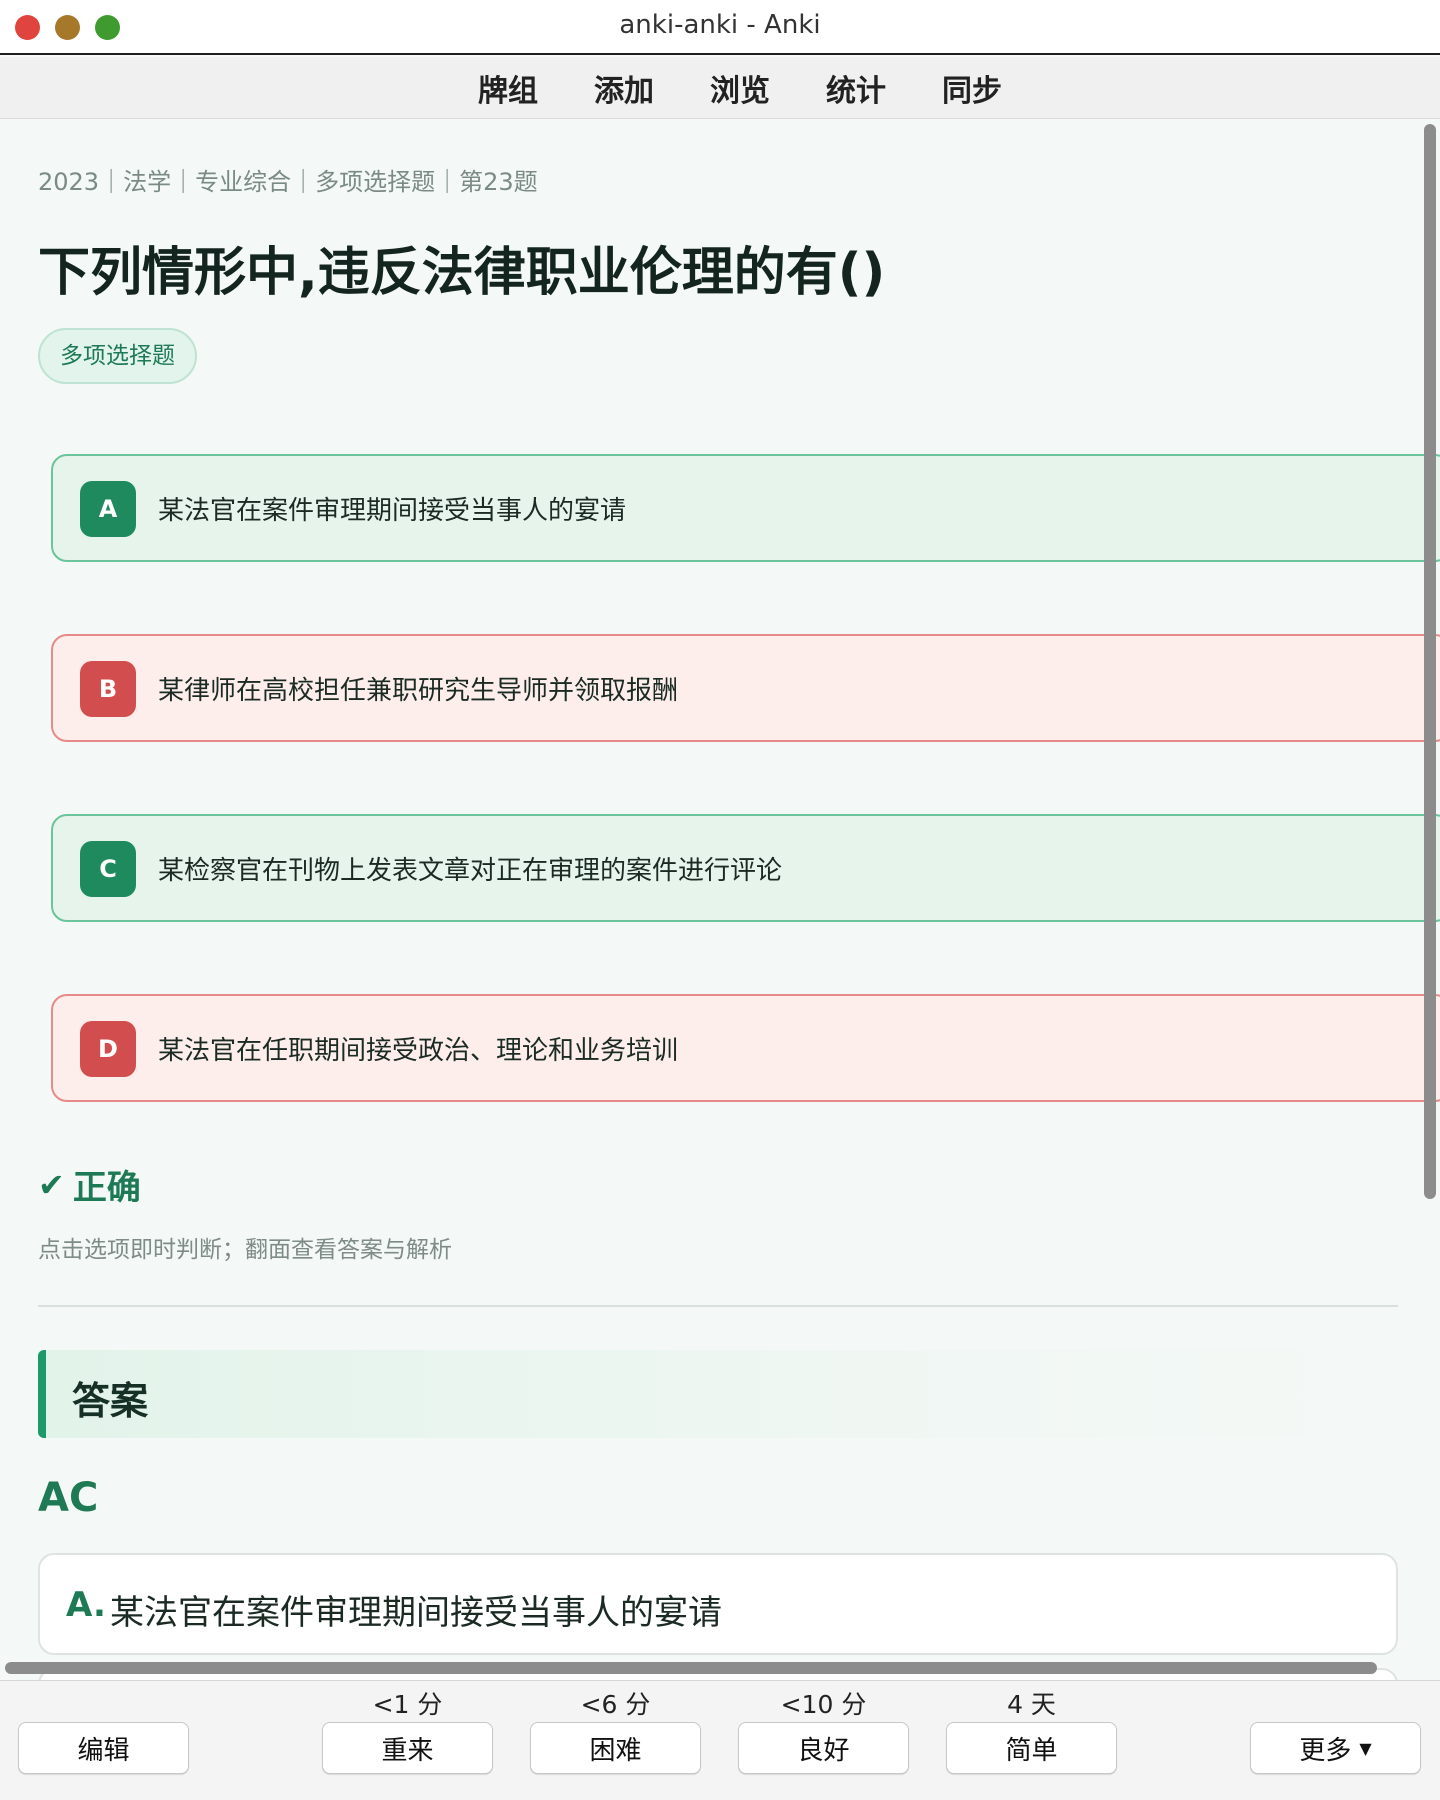  What do you see at coordinates (691, 1668) in the screenshot?
I see `horizontal-scrollbar` at bounding box center [691, 1668].